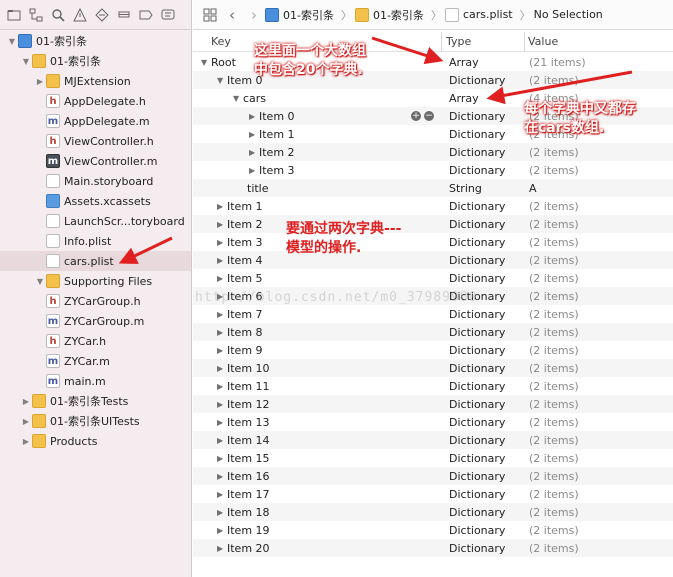 This screenshot has width=673, height=577. Describe the element at coordinates (248, 494) in the screenshot. I see `plist-key: Item 17` at that location.